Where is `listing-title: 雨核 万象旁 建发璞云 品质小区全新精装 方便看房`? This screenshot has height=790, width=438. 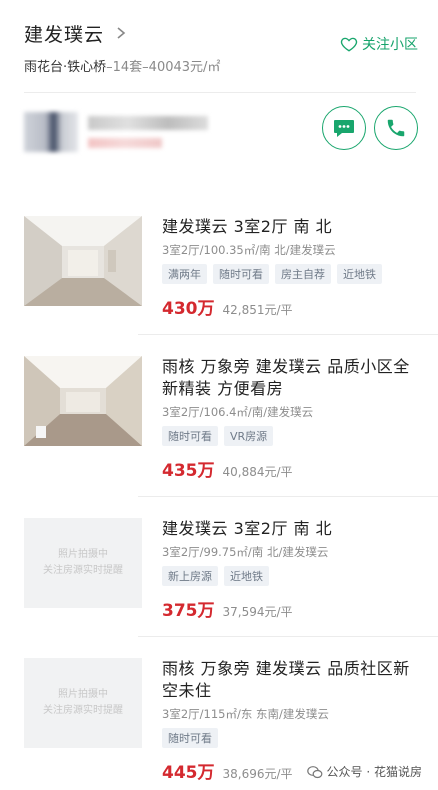
listing-title: 雨核 万象旁 建发璞云 品质小区全新精装 方便看房 is located at coordinates (286, 377).